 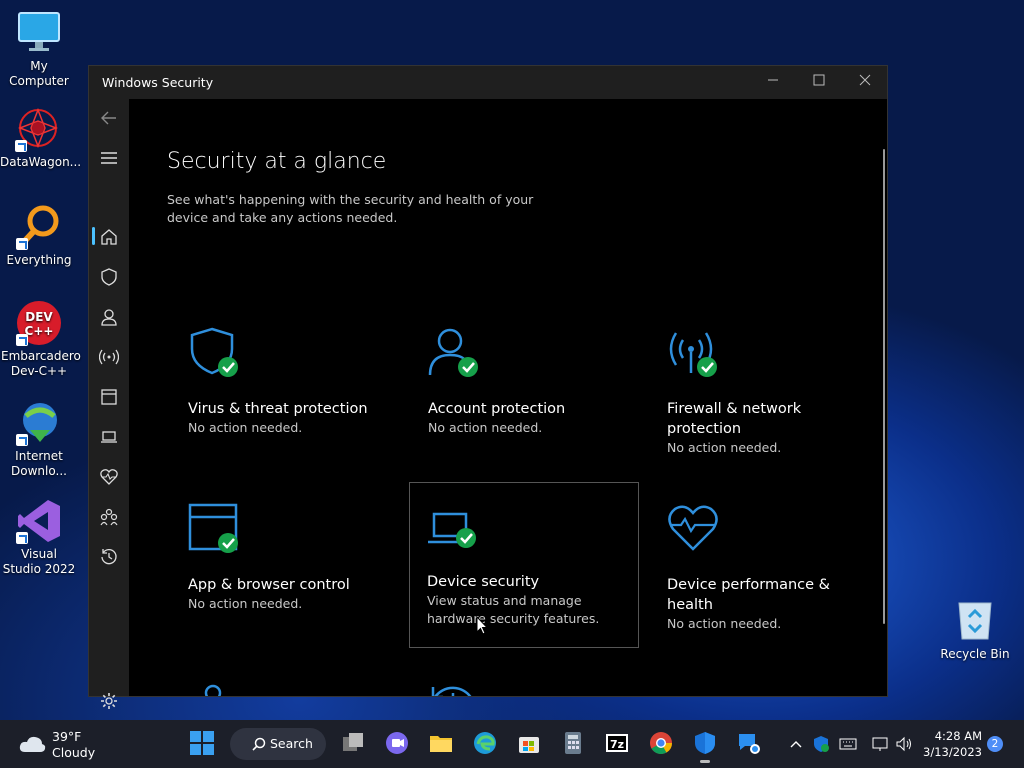 I want to click on nav-account-protection, so click(x=109, y=317).